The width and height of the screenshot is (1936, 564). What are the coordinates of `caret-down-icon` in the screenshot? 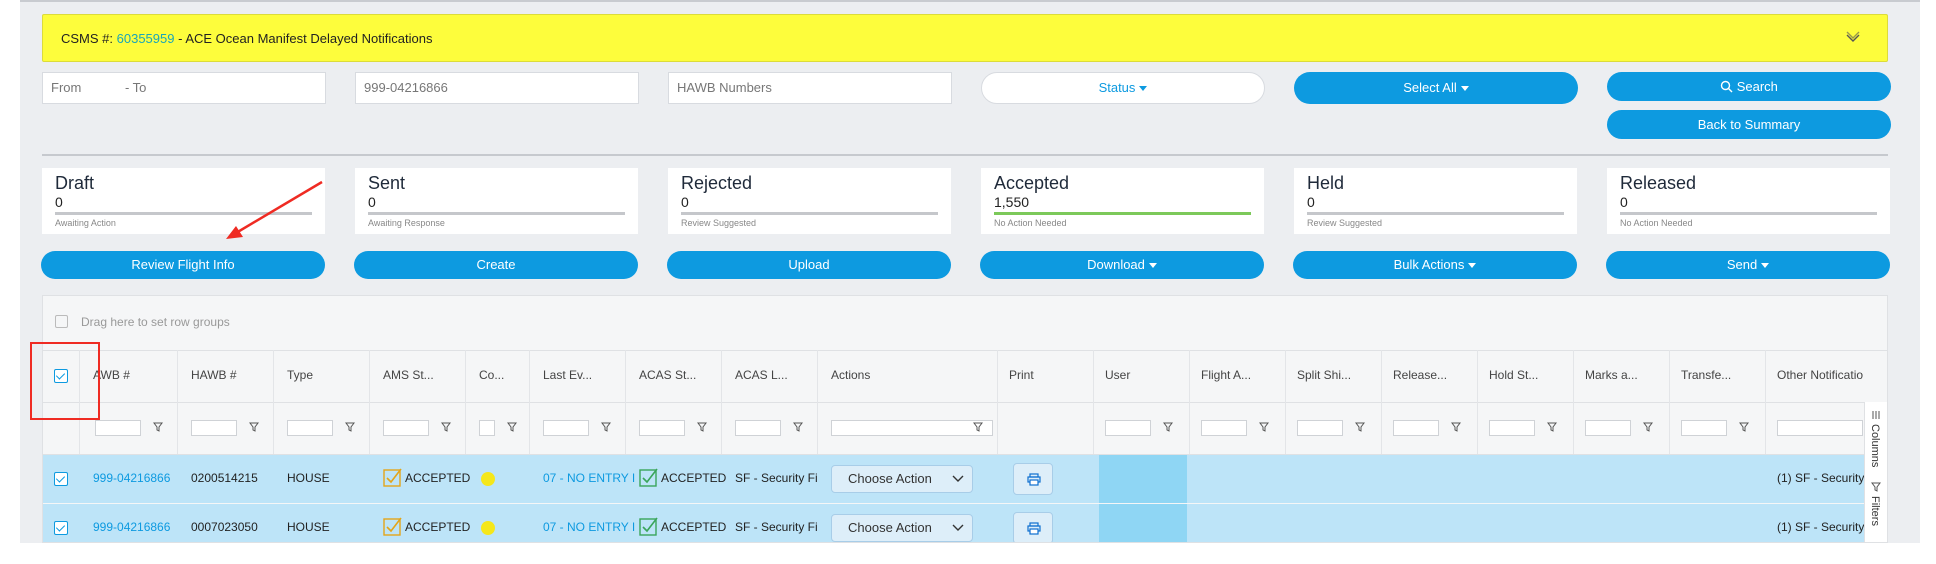 It's located at (1472, 266).